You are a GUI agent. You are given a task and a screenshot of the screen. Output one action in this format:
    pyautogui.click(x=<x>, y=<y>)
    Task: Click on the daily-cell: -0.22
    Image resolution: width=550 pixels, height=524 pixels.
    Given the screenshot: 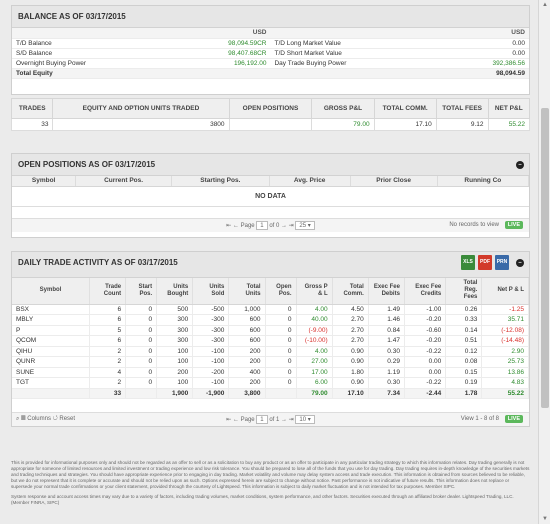 What is the action you would take?
    pyautogui.click(x=425, y=383)
    